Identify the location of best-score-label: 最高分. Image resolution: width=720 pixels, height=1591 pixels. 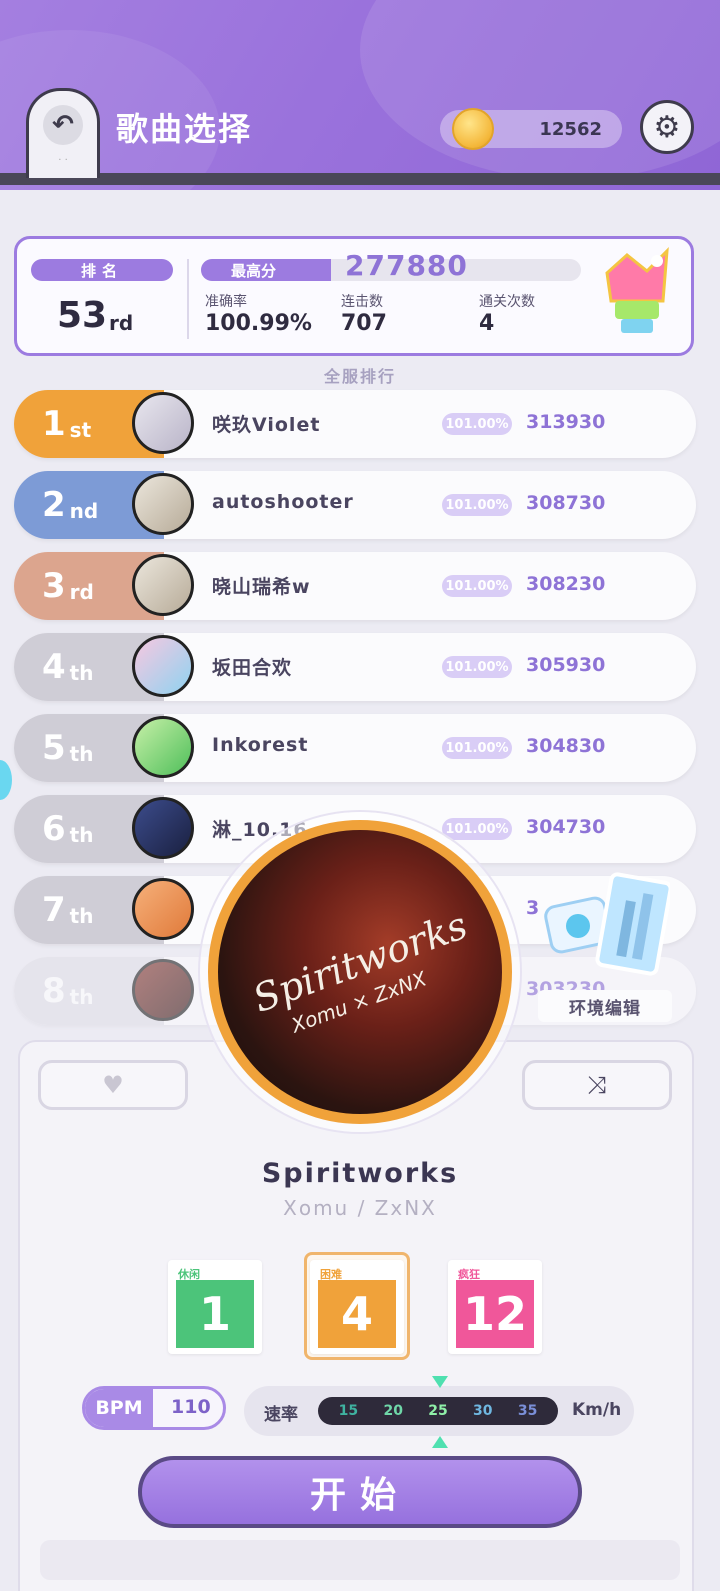
(266, 270).